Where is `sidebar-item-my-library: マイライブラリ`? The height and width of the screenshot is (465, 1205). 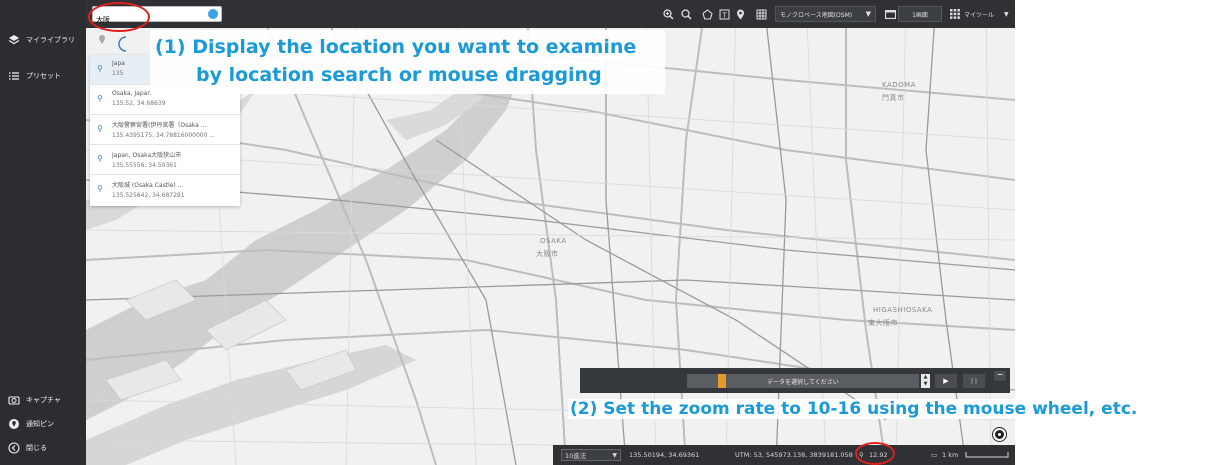
sidebar-item-my-library: マイライブラリ is located at coordinates (41, 40).